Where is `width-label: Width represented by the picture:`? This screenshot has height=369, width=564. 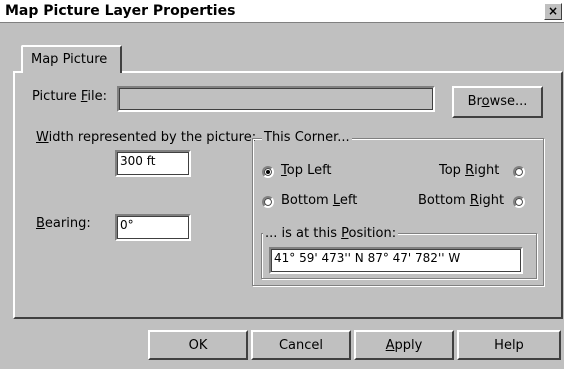 width-label: Width represented by the picture: is located at coordinates (146, 137).